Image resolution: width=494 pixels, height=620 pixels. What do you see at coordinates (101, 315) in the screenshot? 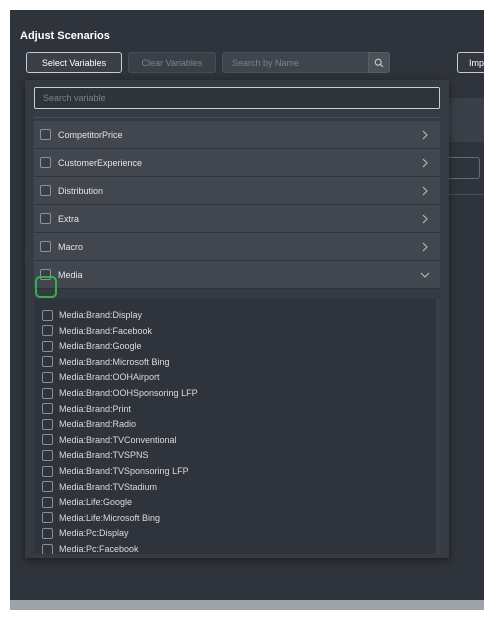
I see `subitem-label: Media:Brand:Display` at bounding box center [101, 315].